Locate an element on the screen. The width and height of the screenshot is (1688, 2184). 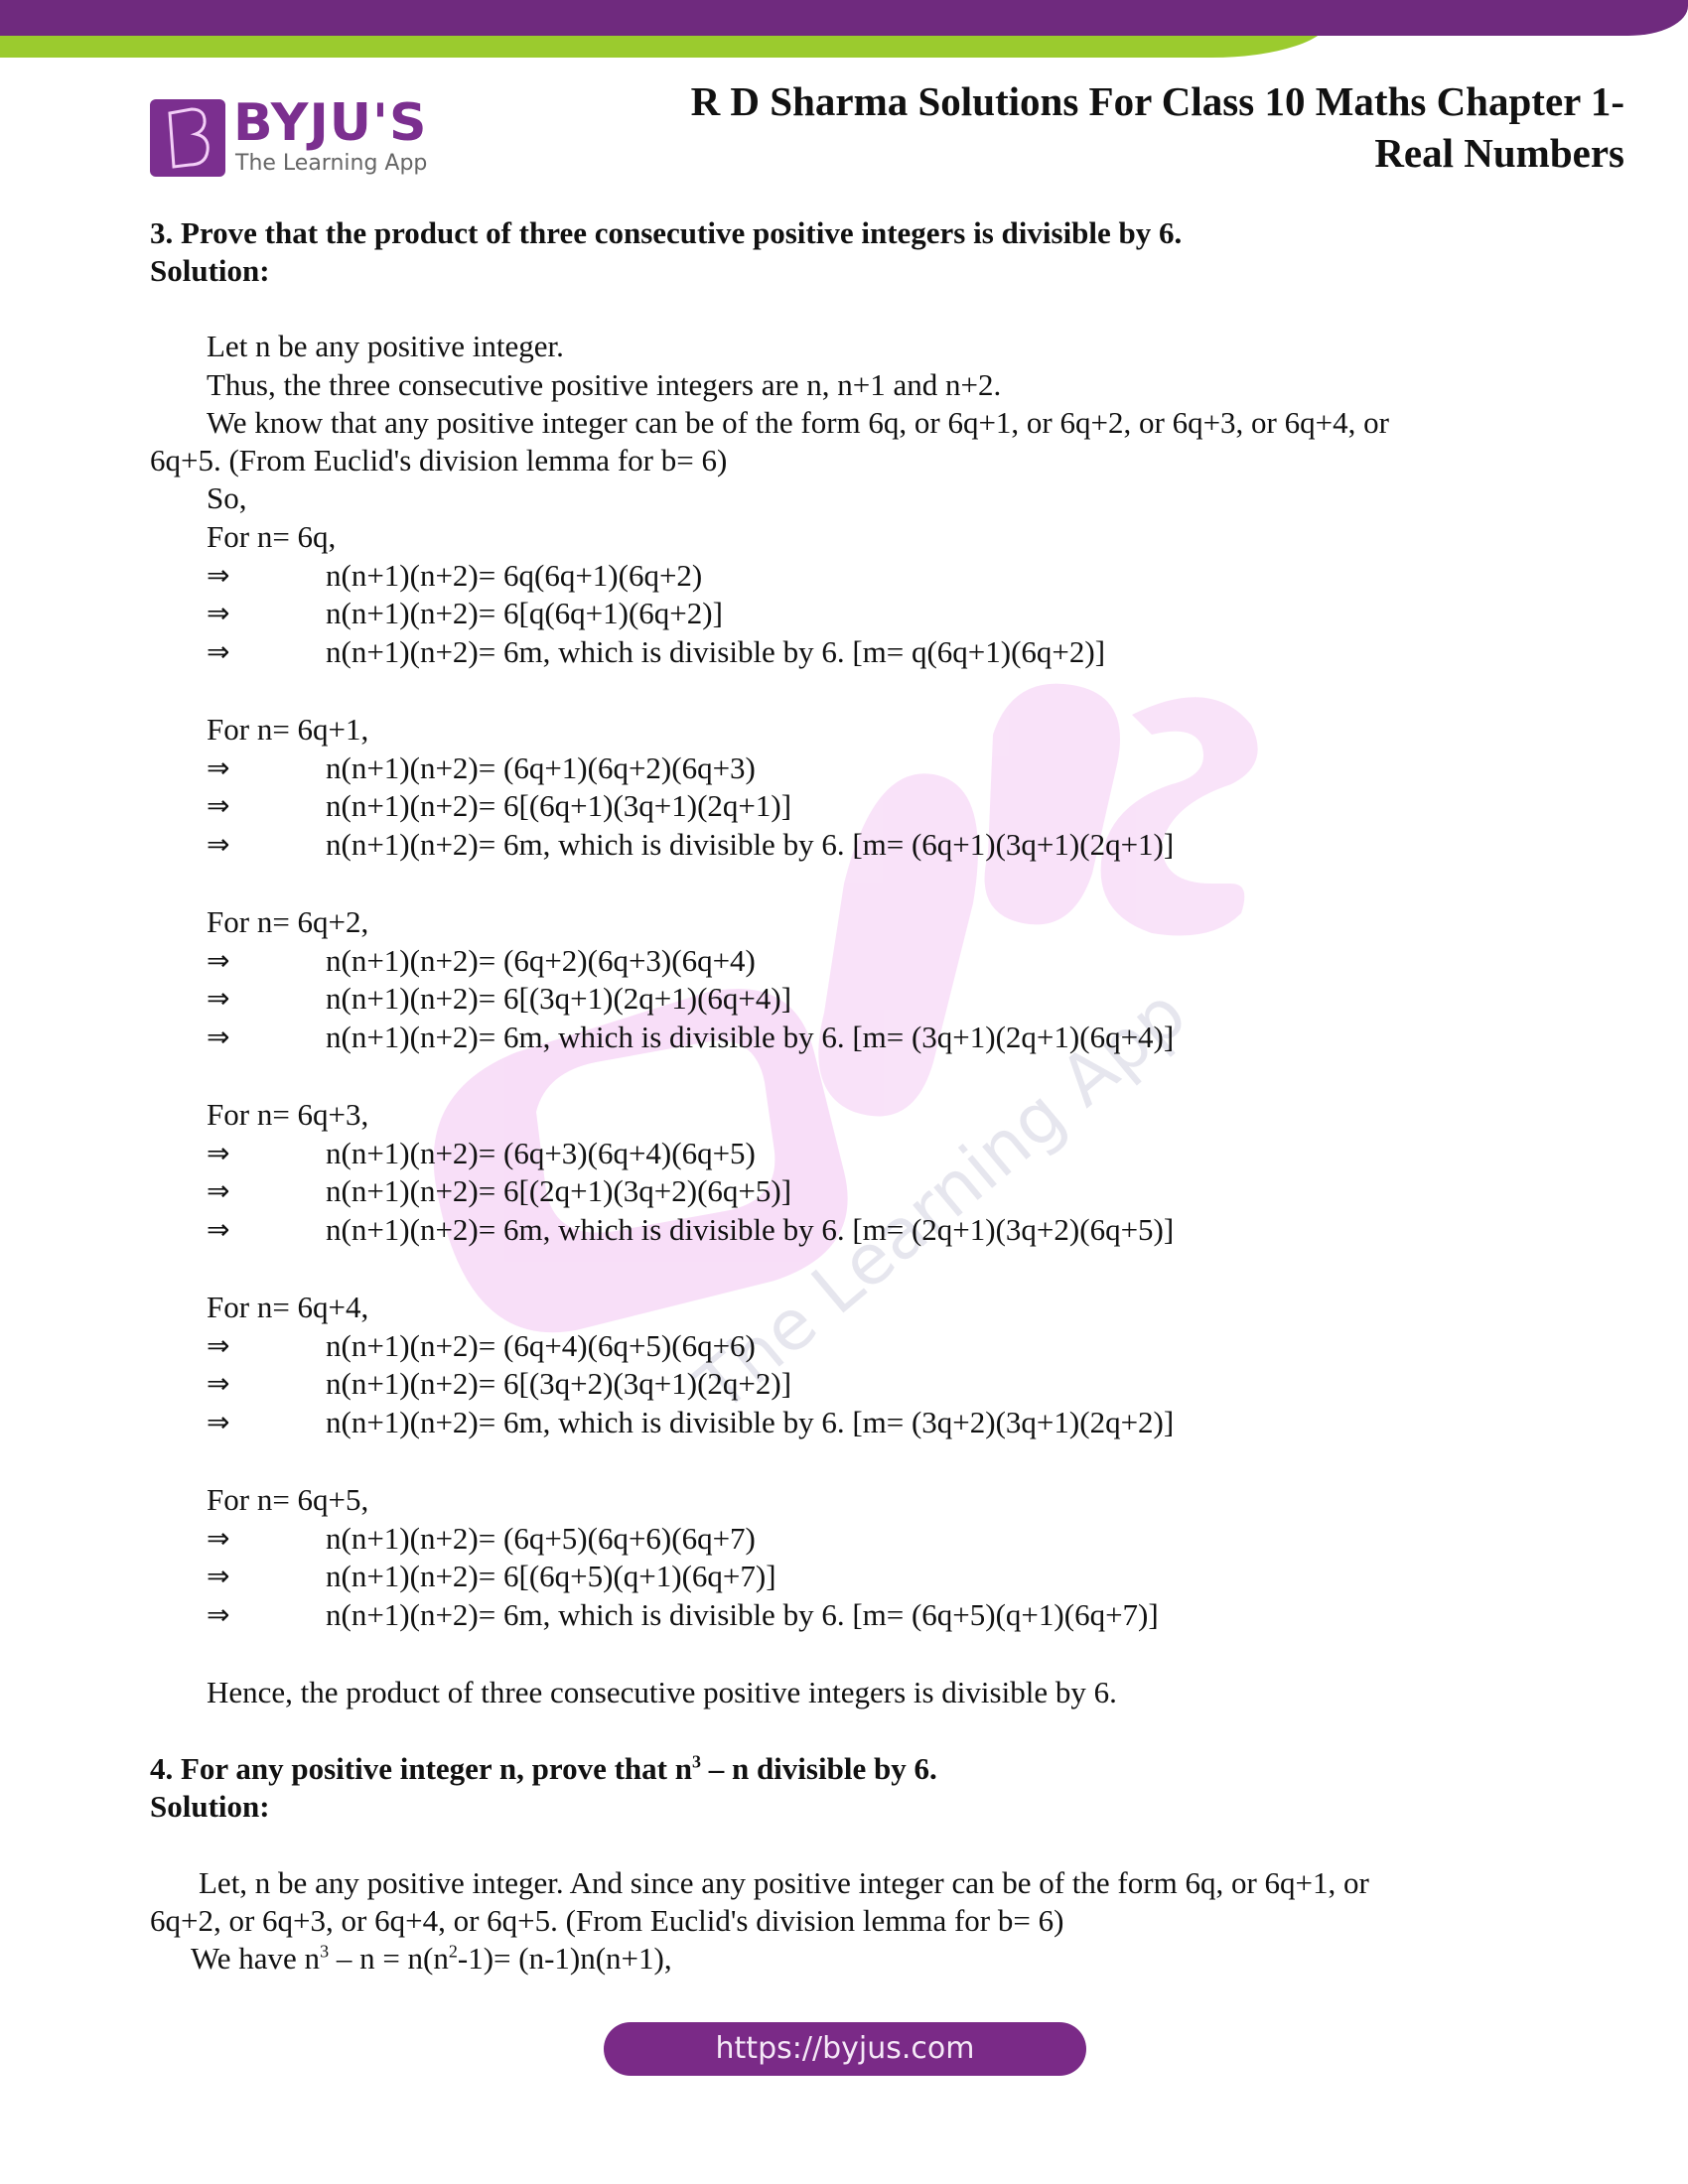
q4-eq-exponent: 2 is located at coordinates (453, 1951).